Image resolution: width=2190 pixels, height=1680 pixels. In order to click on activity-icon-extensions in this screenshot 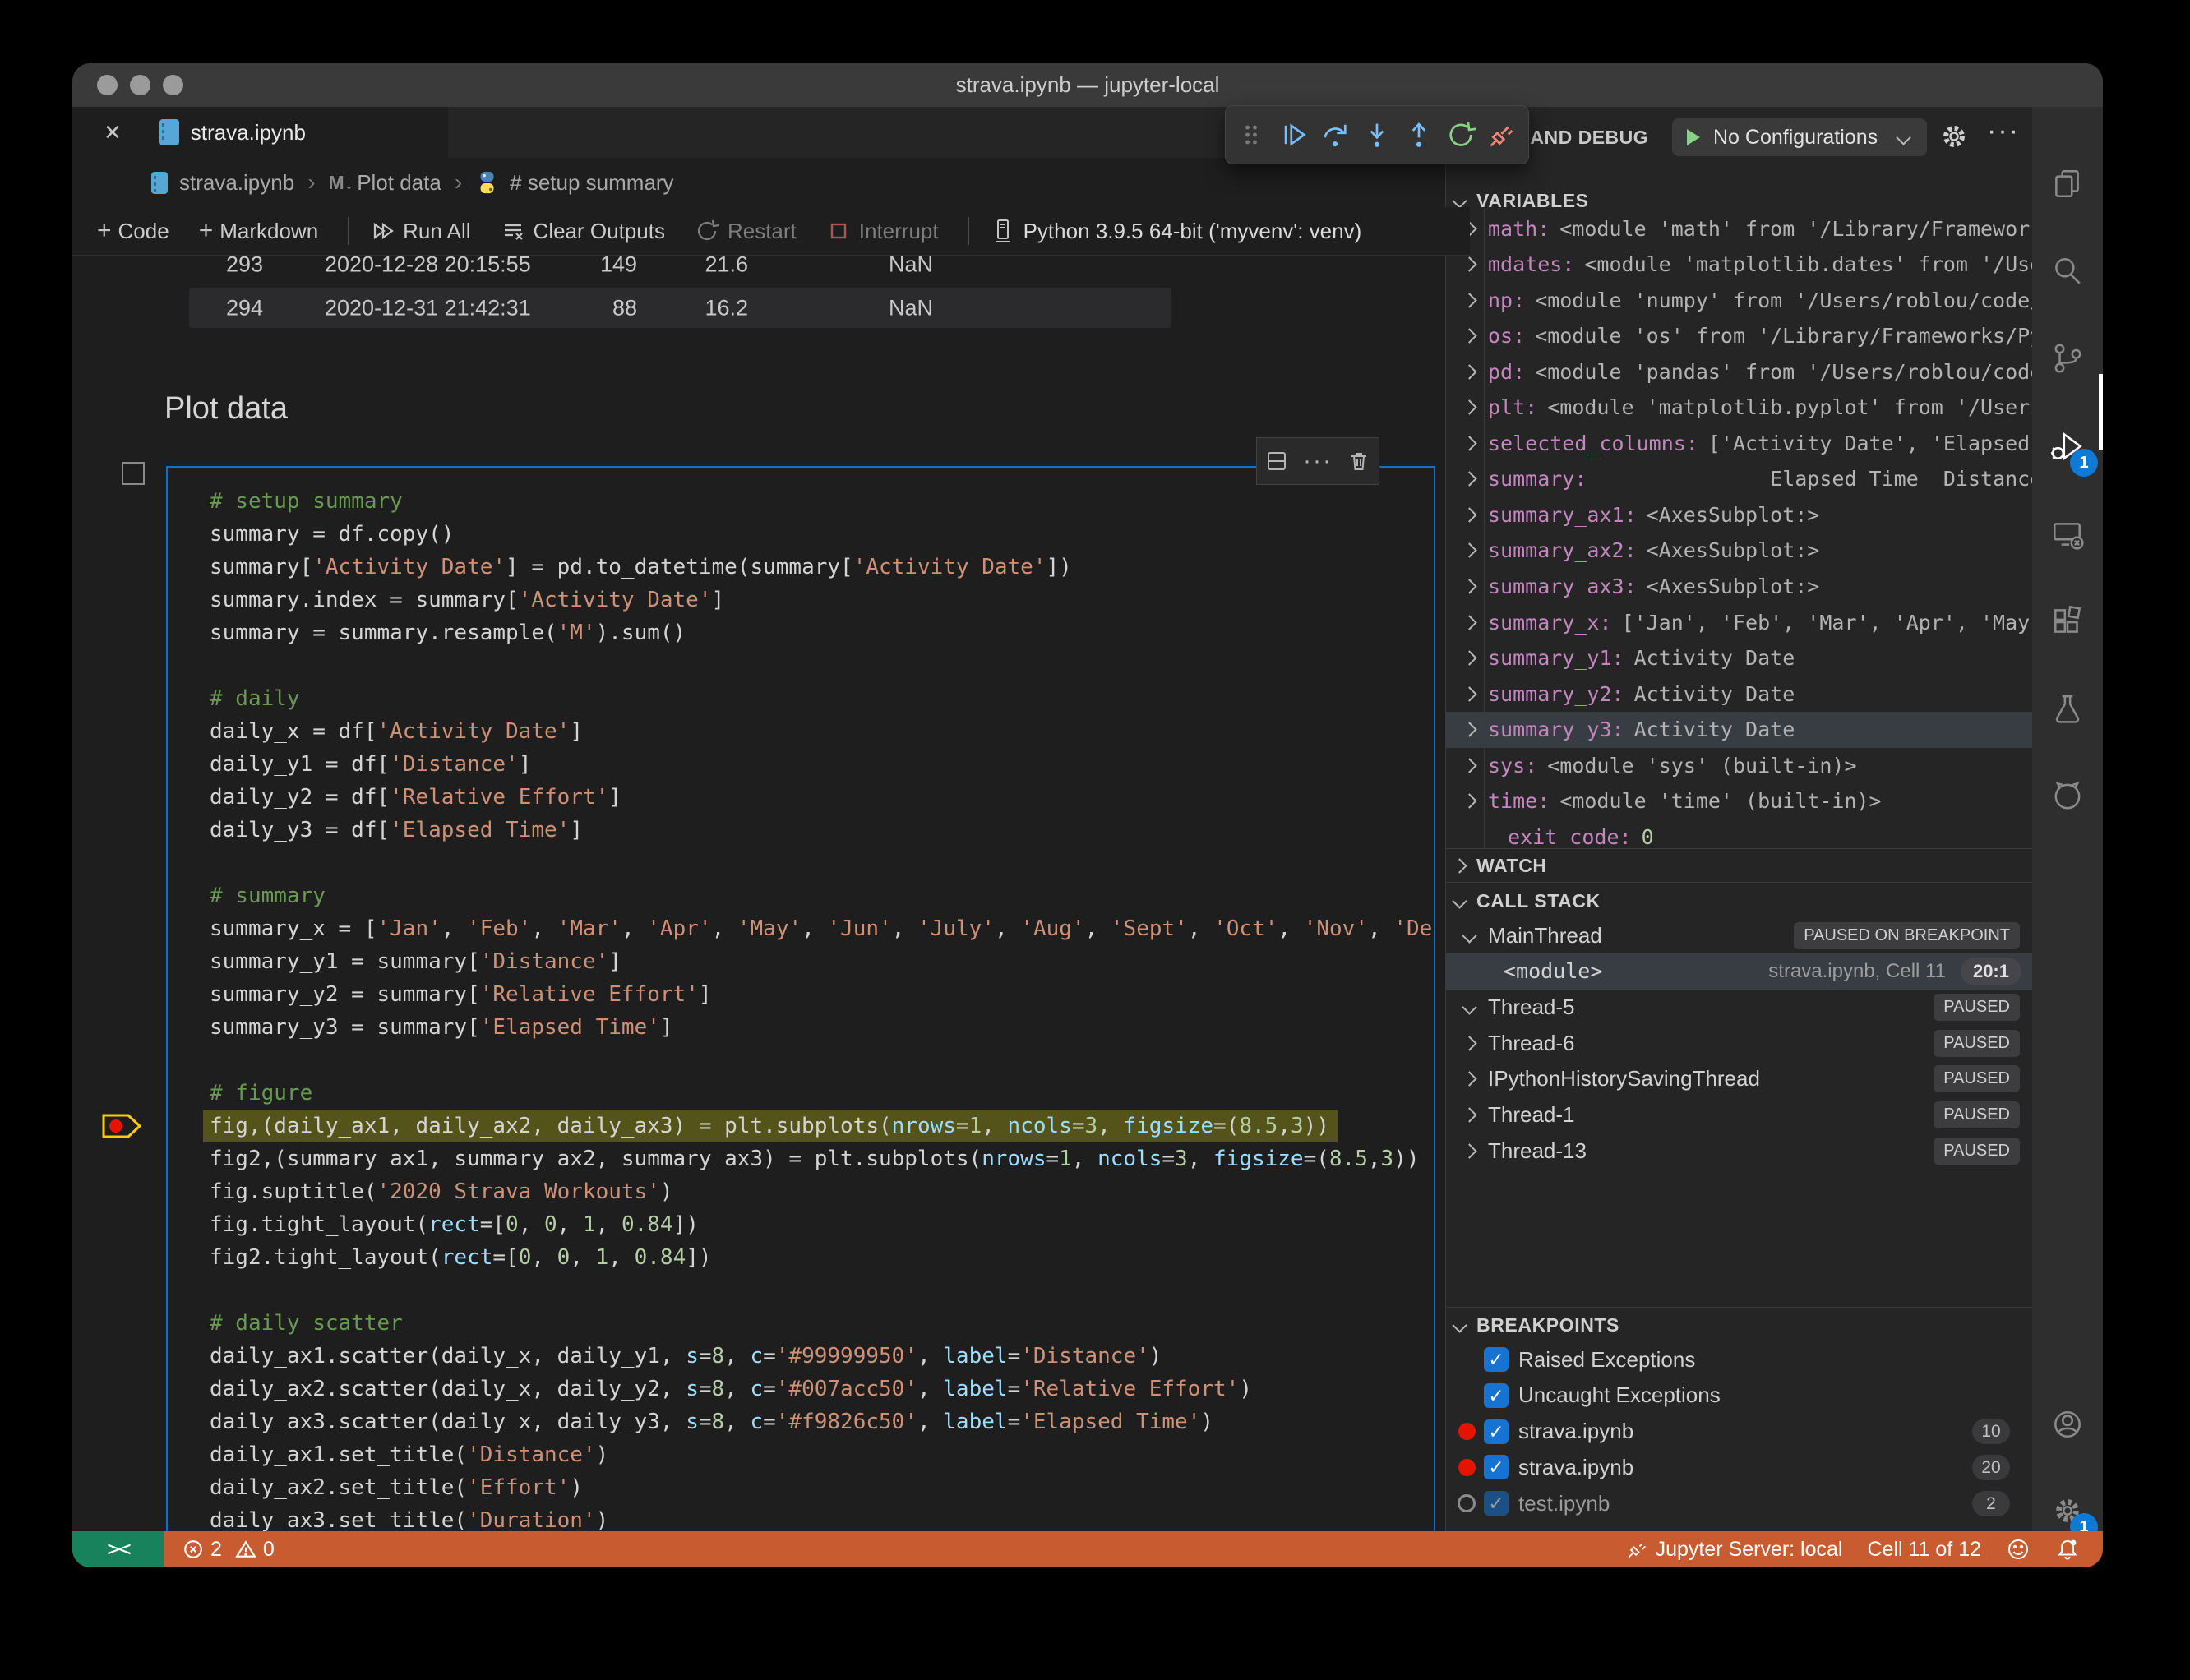, I will do `click(2068, 621)`.